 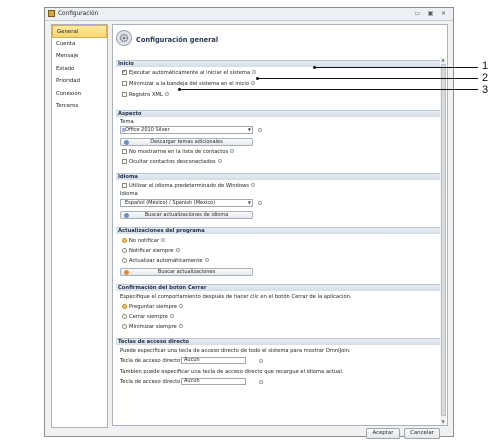 I want to click on sidebar-item-estado: Estado, so click(x=79, y=69).